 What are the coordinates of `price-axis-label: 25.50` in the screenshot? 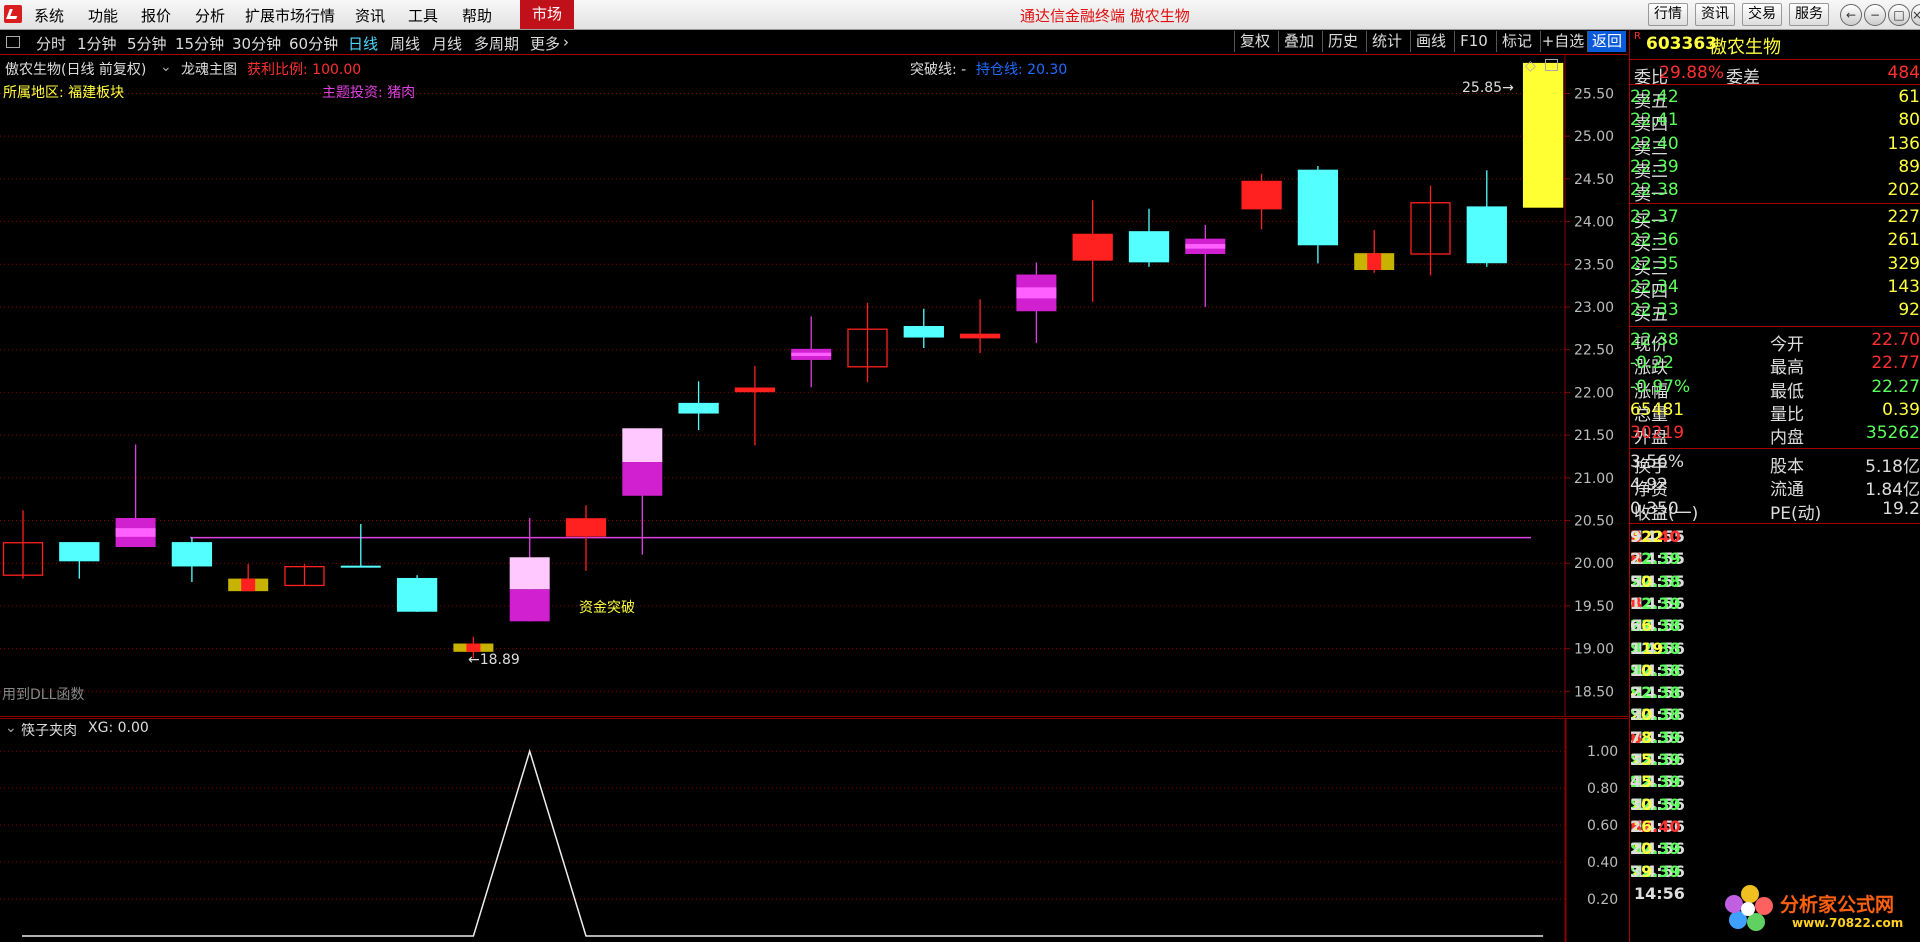 It's located at (1594, 94).